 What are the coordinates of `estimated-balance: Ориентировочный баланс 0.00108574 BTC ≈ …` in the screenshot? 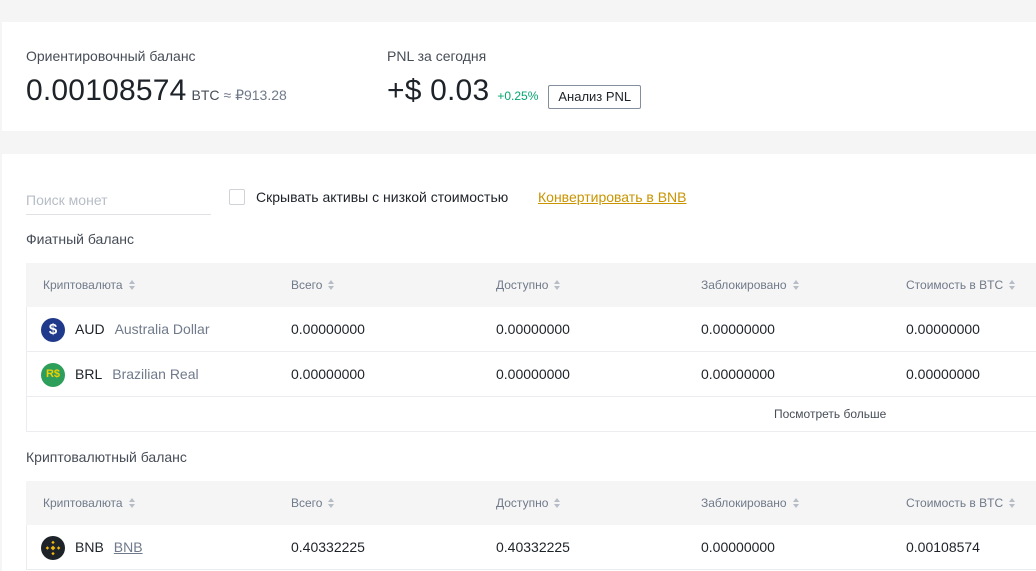 It's located at (156, 78).